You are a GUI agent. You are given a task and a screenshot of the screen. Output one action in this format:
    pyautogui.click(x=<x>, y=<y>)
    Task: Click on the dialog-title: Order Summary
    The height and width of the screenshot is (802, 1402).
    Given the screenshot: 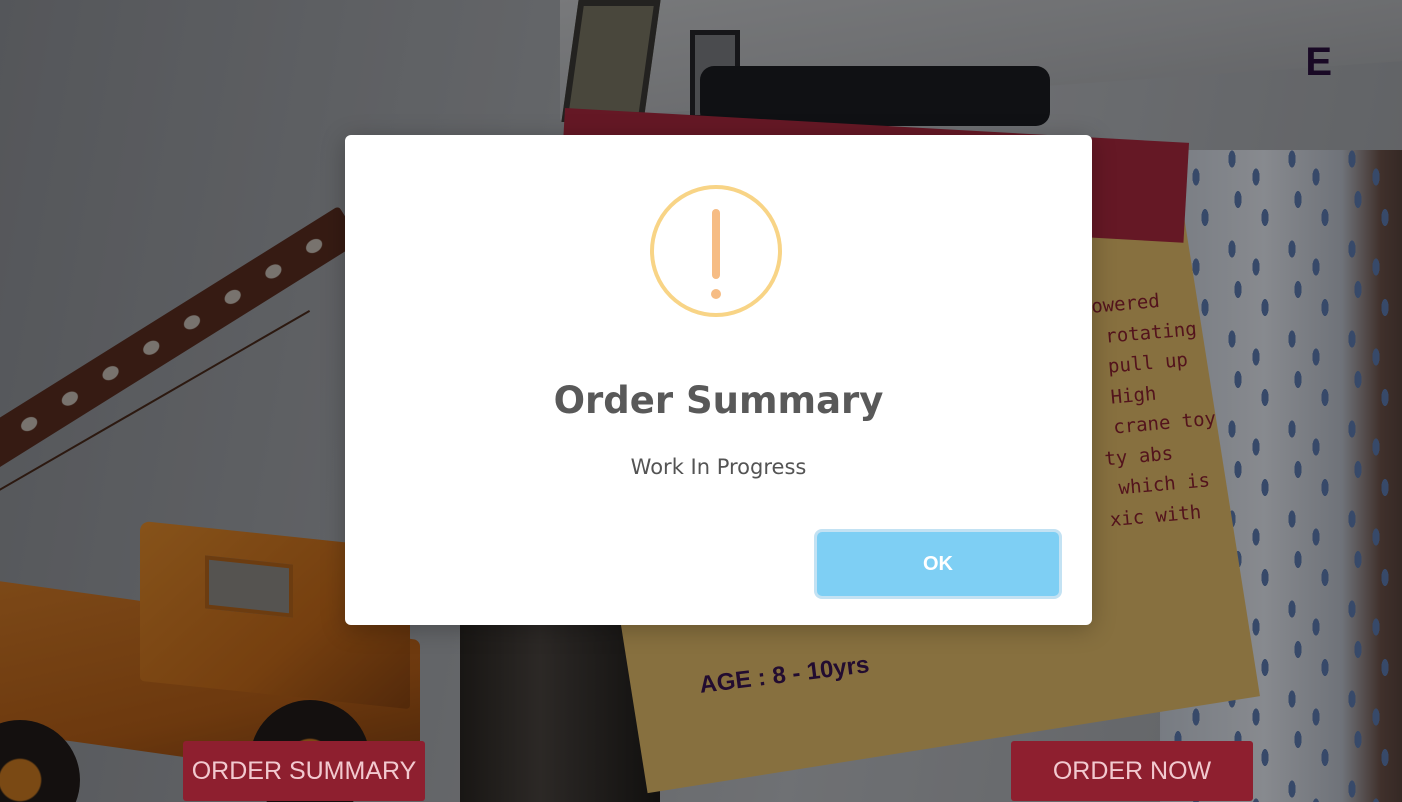 What is the action you would take?
    pyautogui.click(x=718, y=400)
    